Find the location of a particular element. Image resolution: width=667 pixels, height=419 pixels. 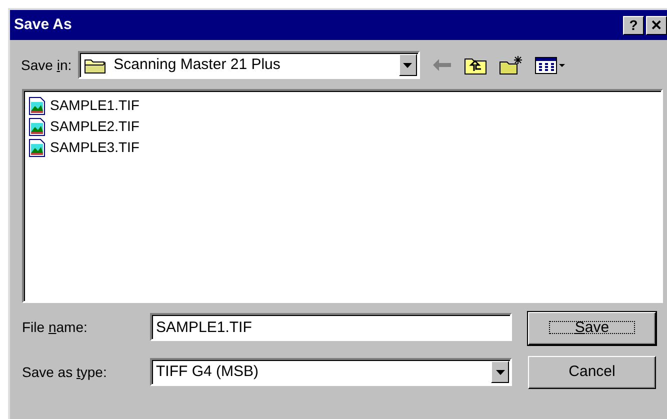

file-name-field: SAMPLE1.TIF is located at coordinates (331, 327).